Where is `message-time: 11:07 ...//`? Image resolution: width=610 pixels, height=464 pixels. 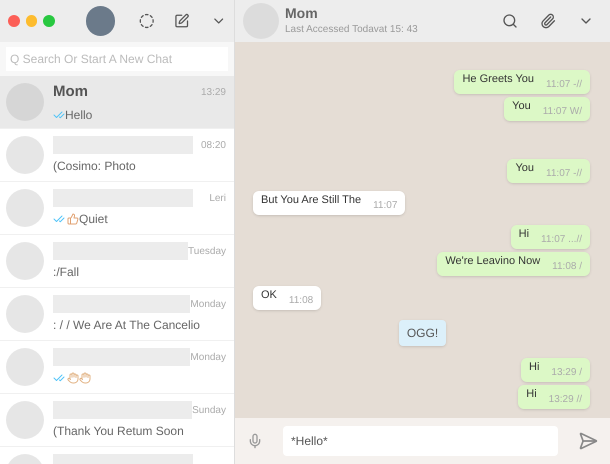
message-time: 11:07 ...// is located at coordinates (561, 240).